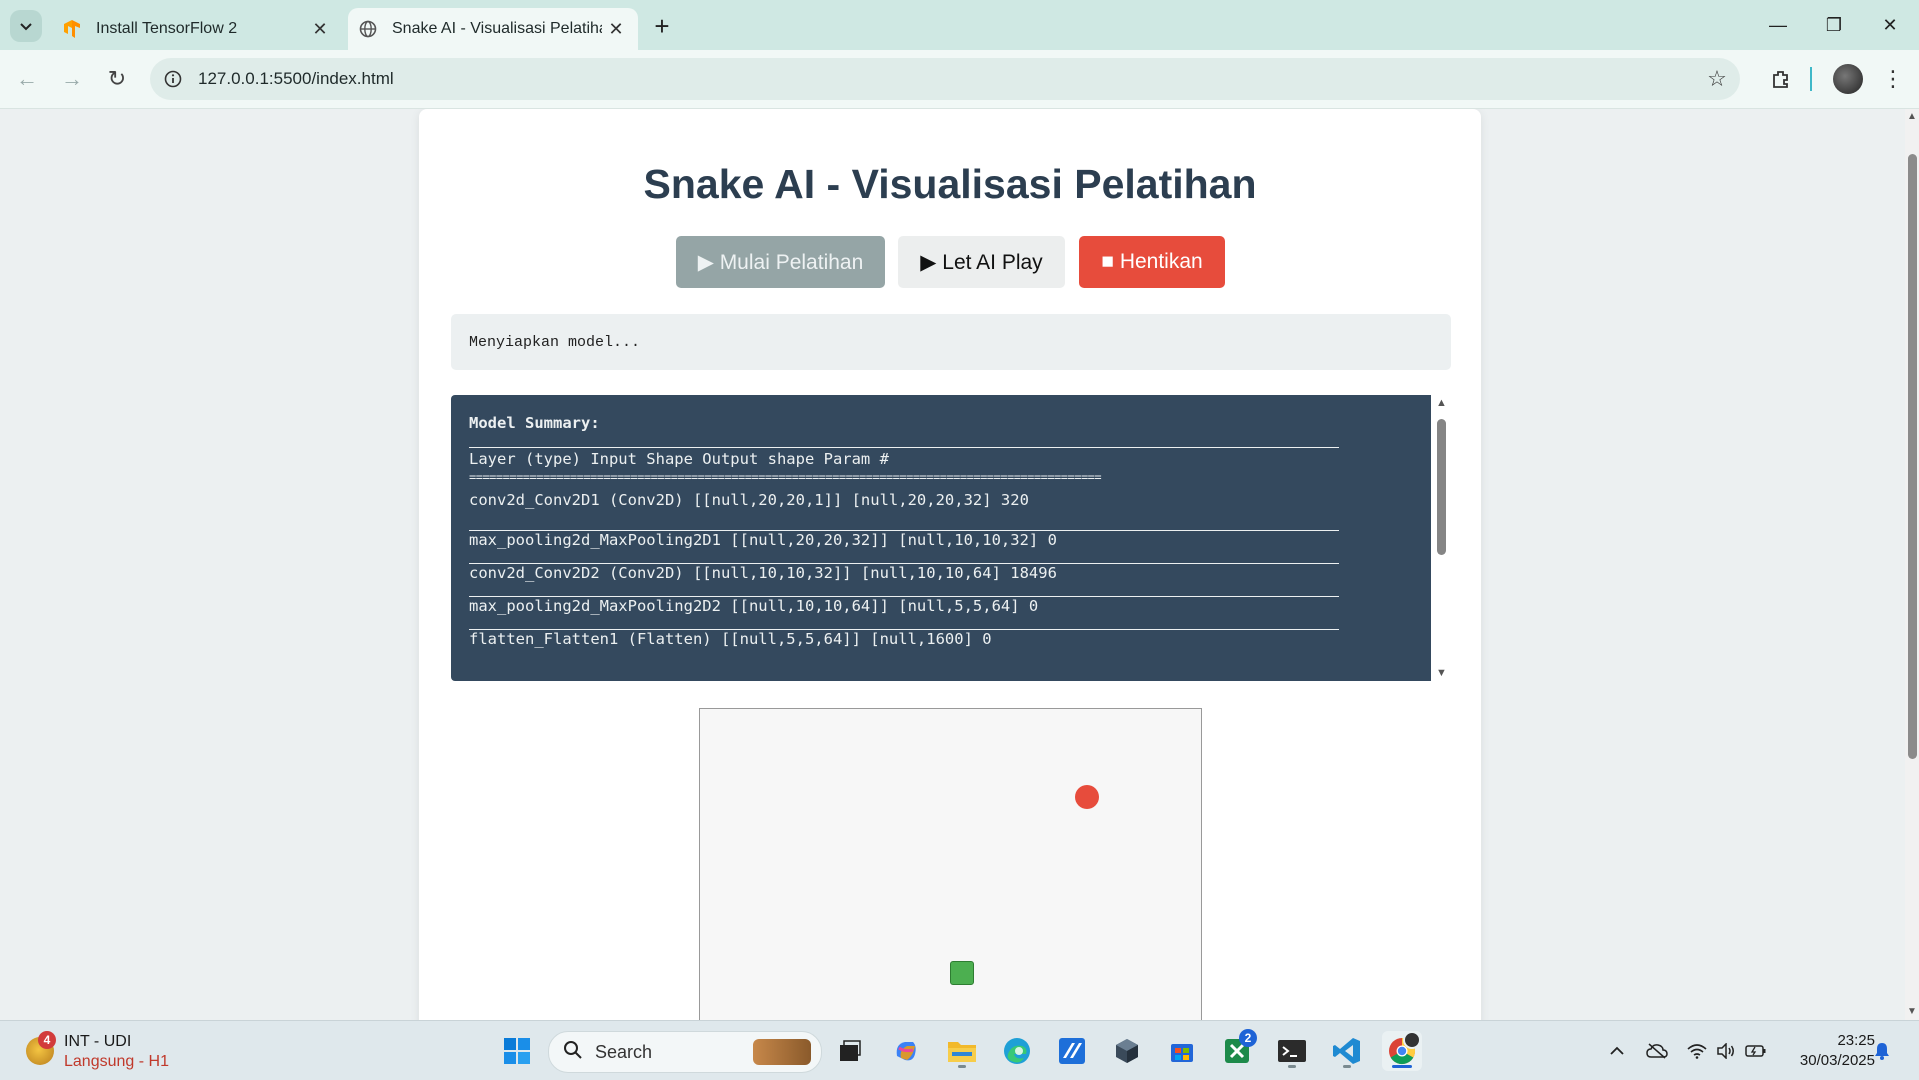 This screenshot has height=1080, width=1919. I want to click on bookmark-star-icon: ☆, so click(1717, 79).